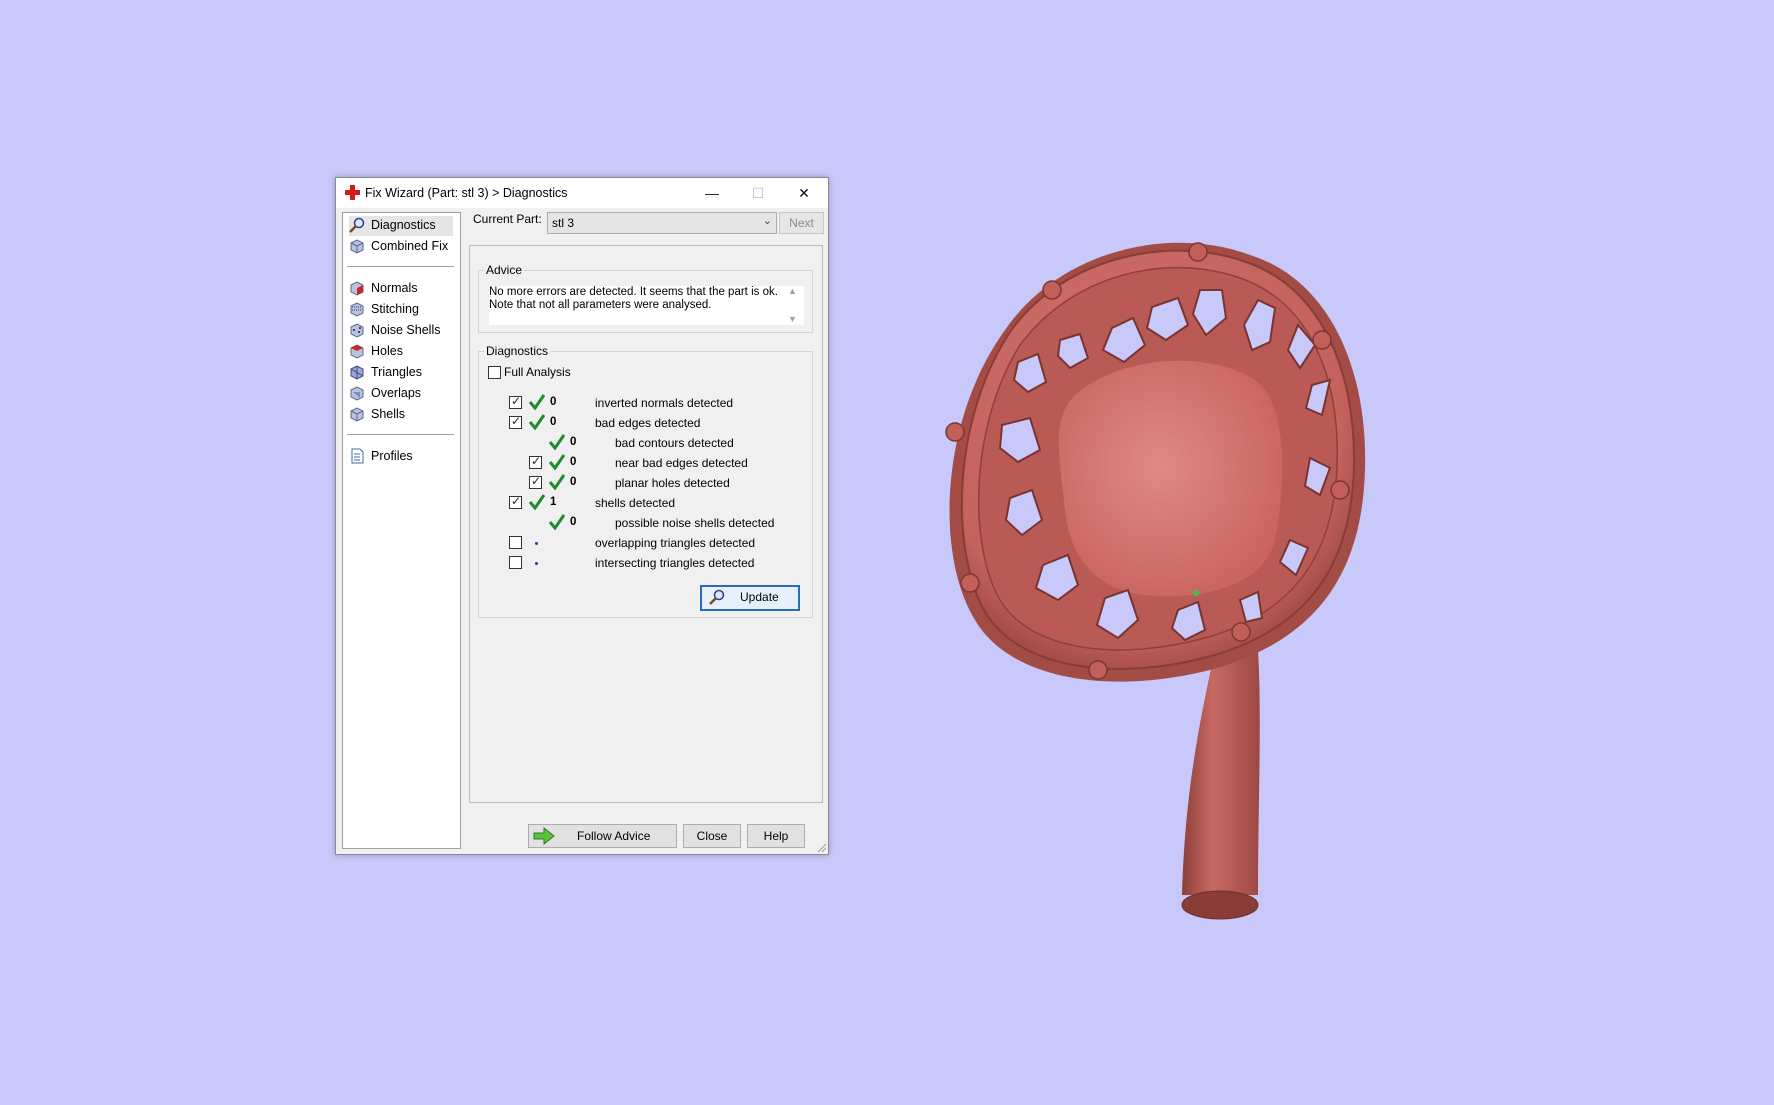  Describe the element at coordinates (357, 330) in the screenshot. I see `noise-shells-cube-icon` at that location.